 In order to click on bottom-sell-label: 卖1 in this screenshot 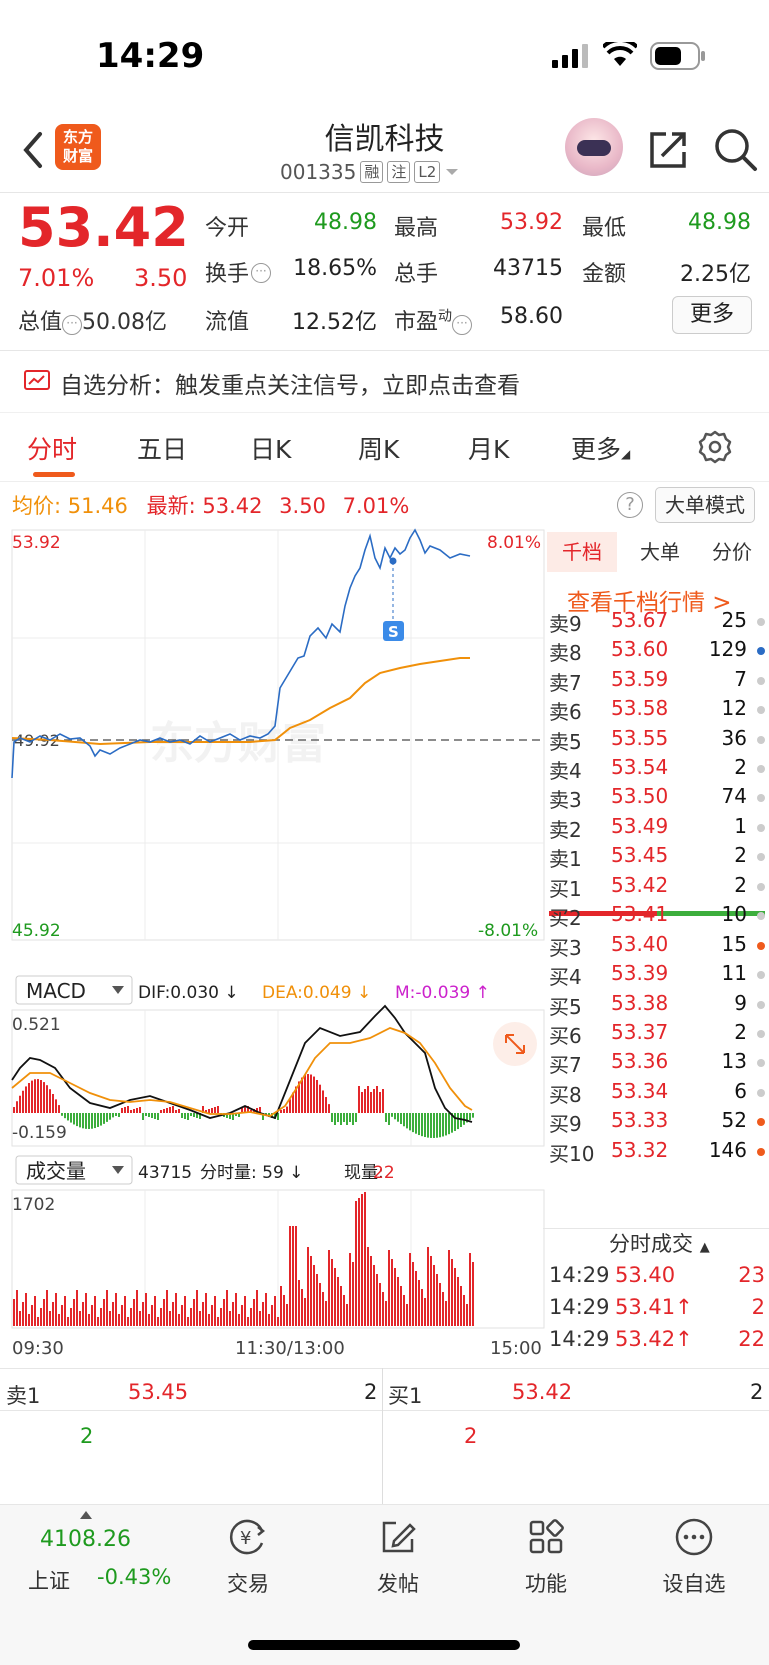, I will do `click(23, 1396)`.